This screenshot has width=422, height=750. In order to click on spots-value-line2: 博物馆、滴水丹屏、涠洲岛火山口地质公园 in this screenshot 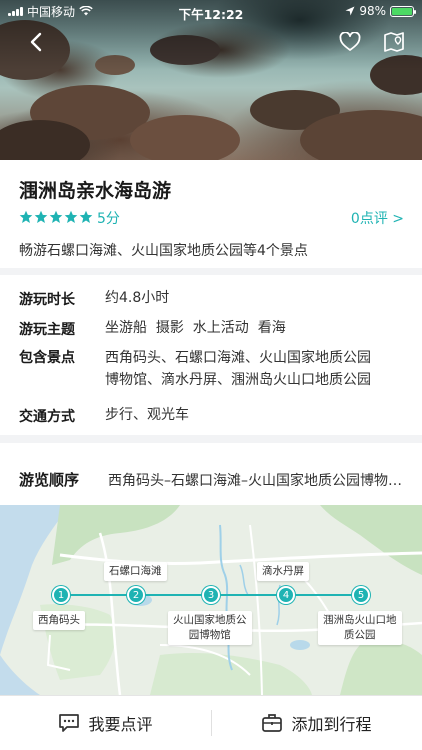, I will do `click(238, 380)`.